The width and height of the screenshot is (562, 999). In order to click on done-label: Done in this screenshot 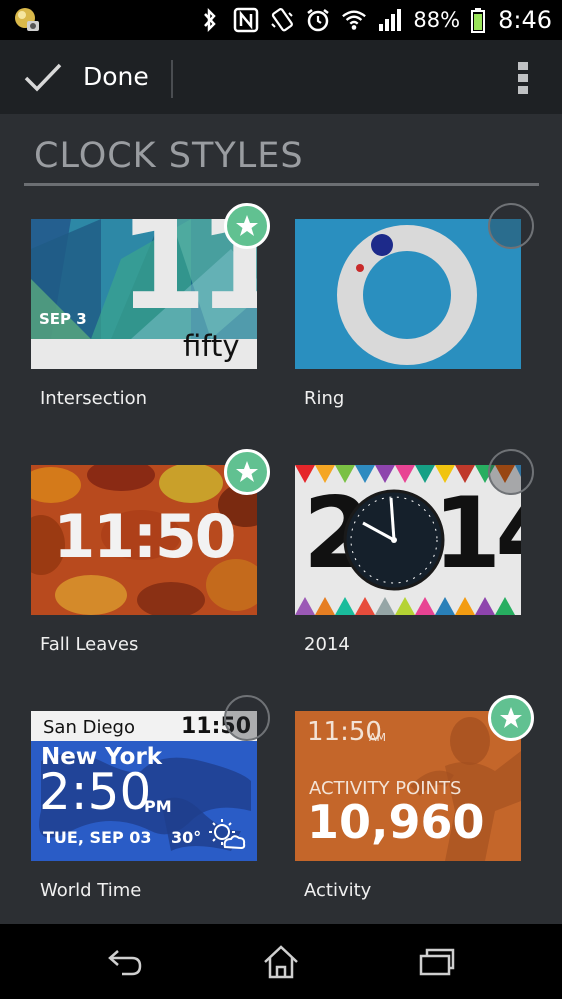, I will do `click(116, 76)`.